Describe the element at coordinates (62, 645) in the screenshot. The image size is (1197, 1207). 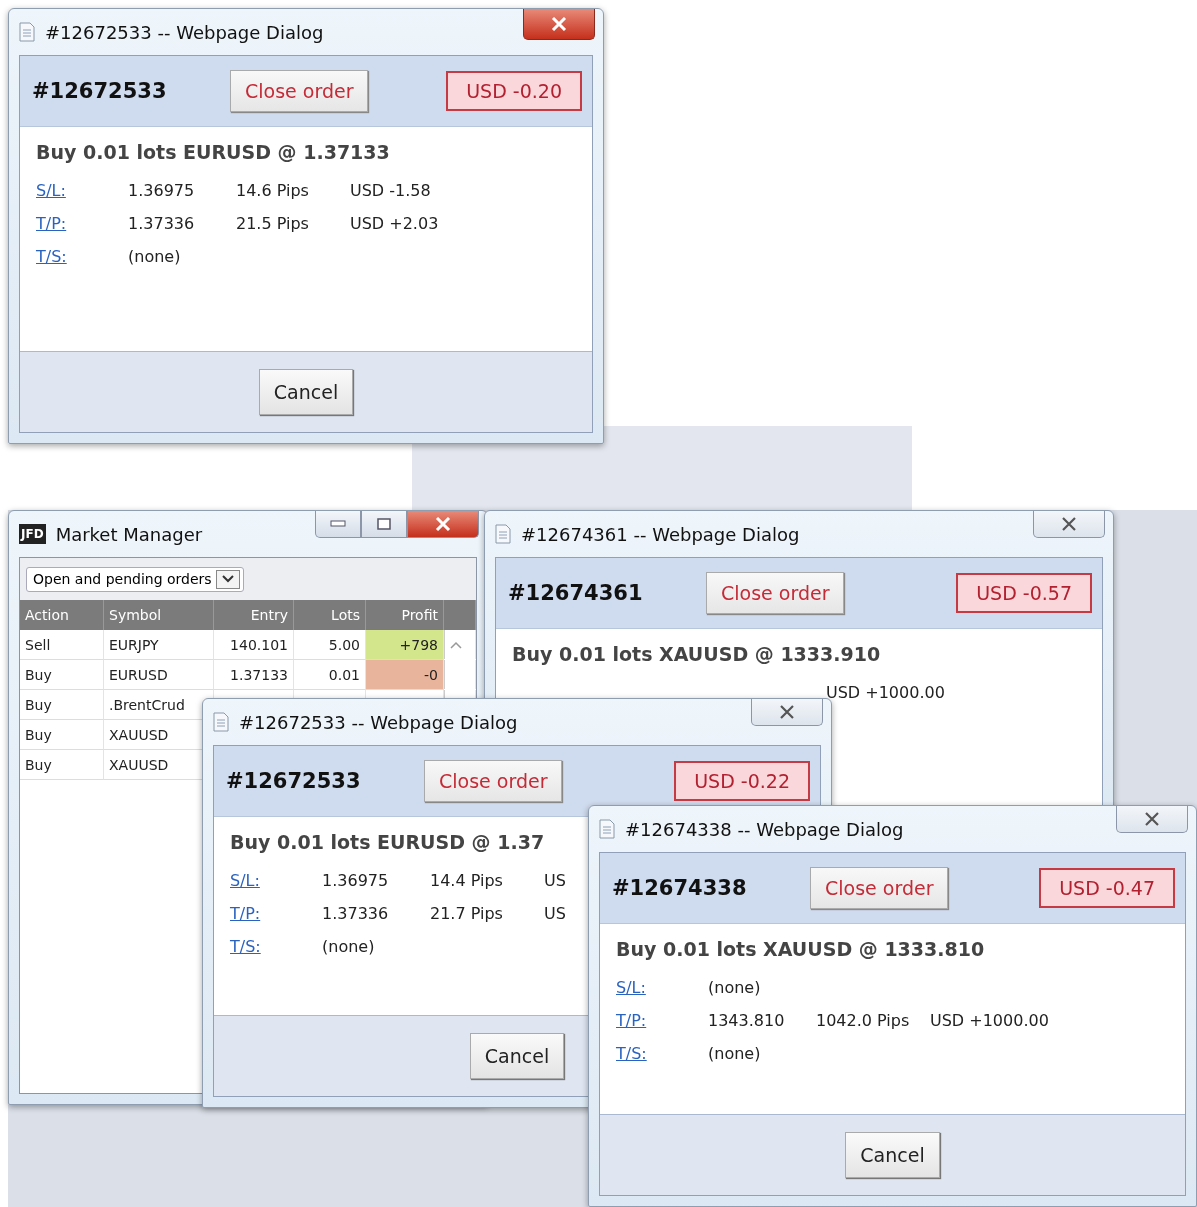
I see `table-cell: Sell` at that location.